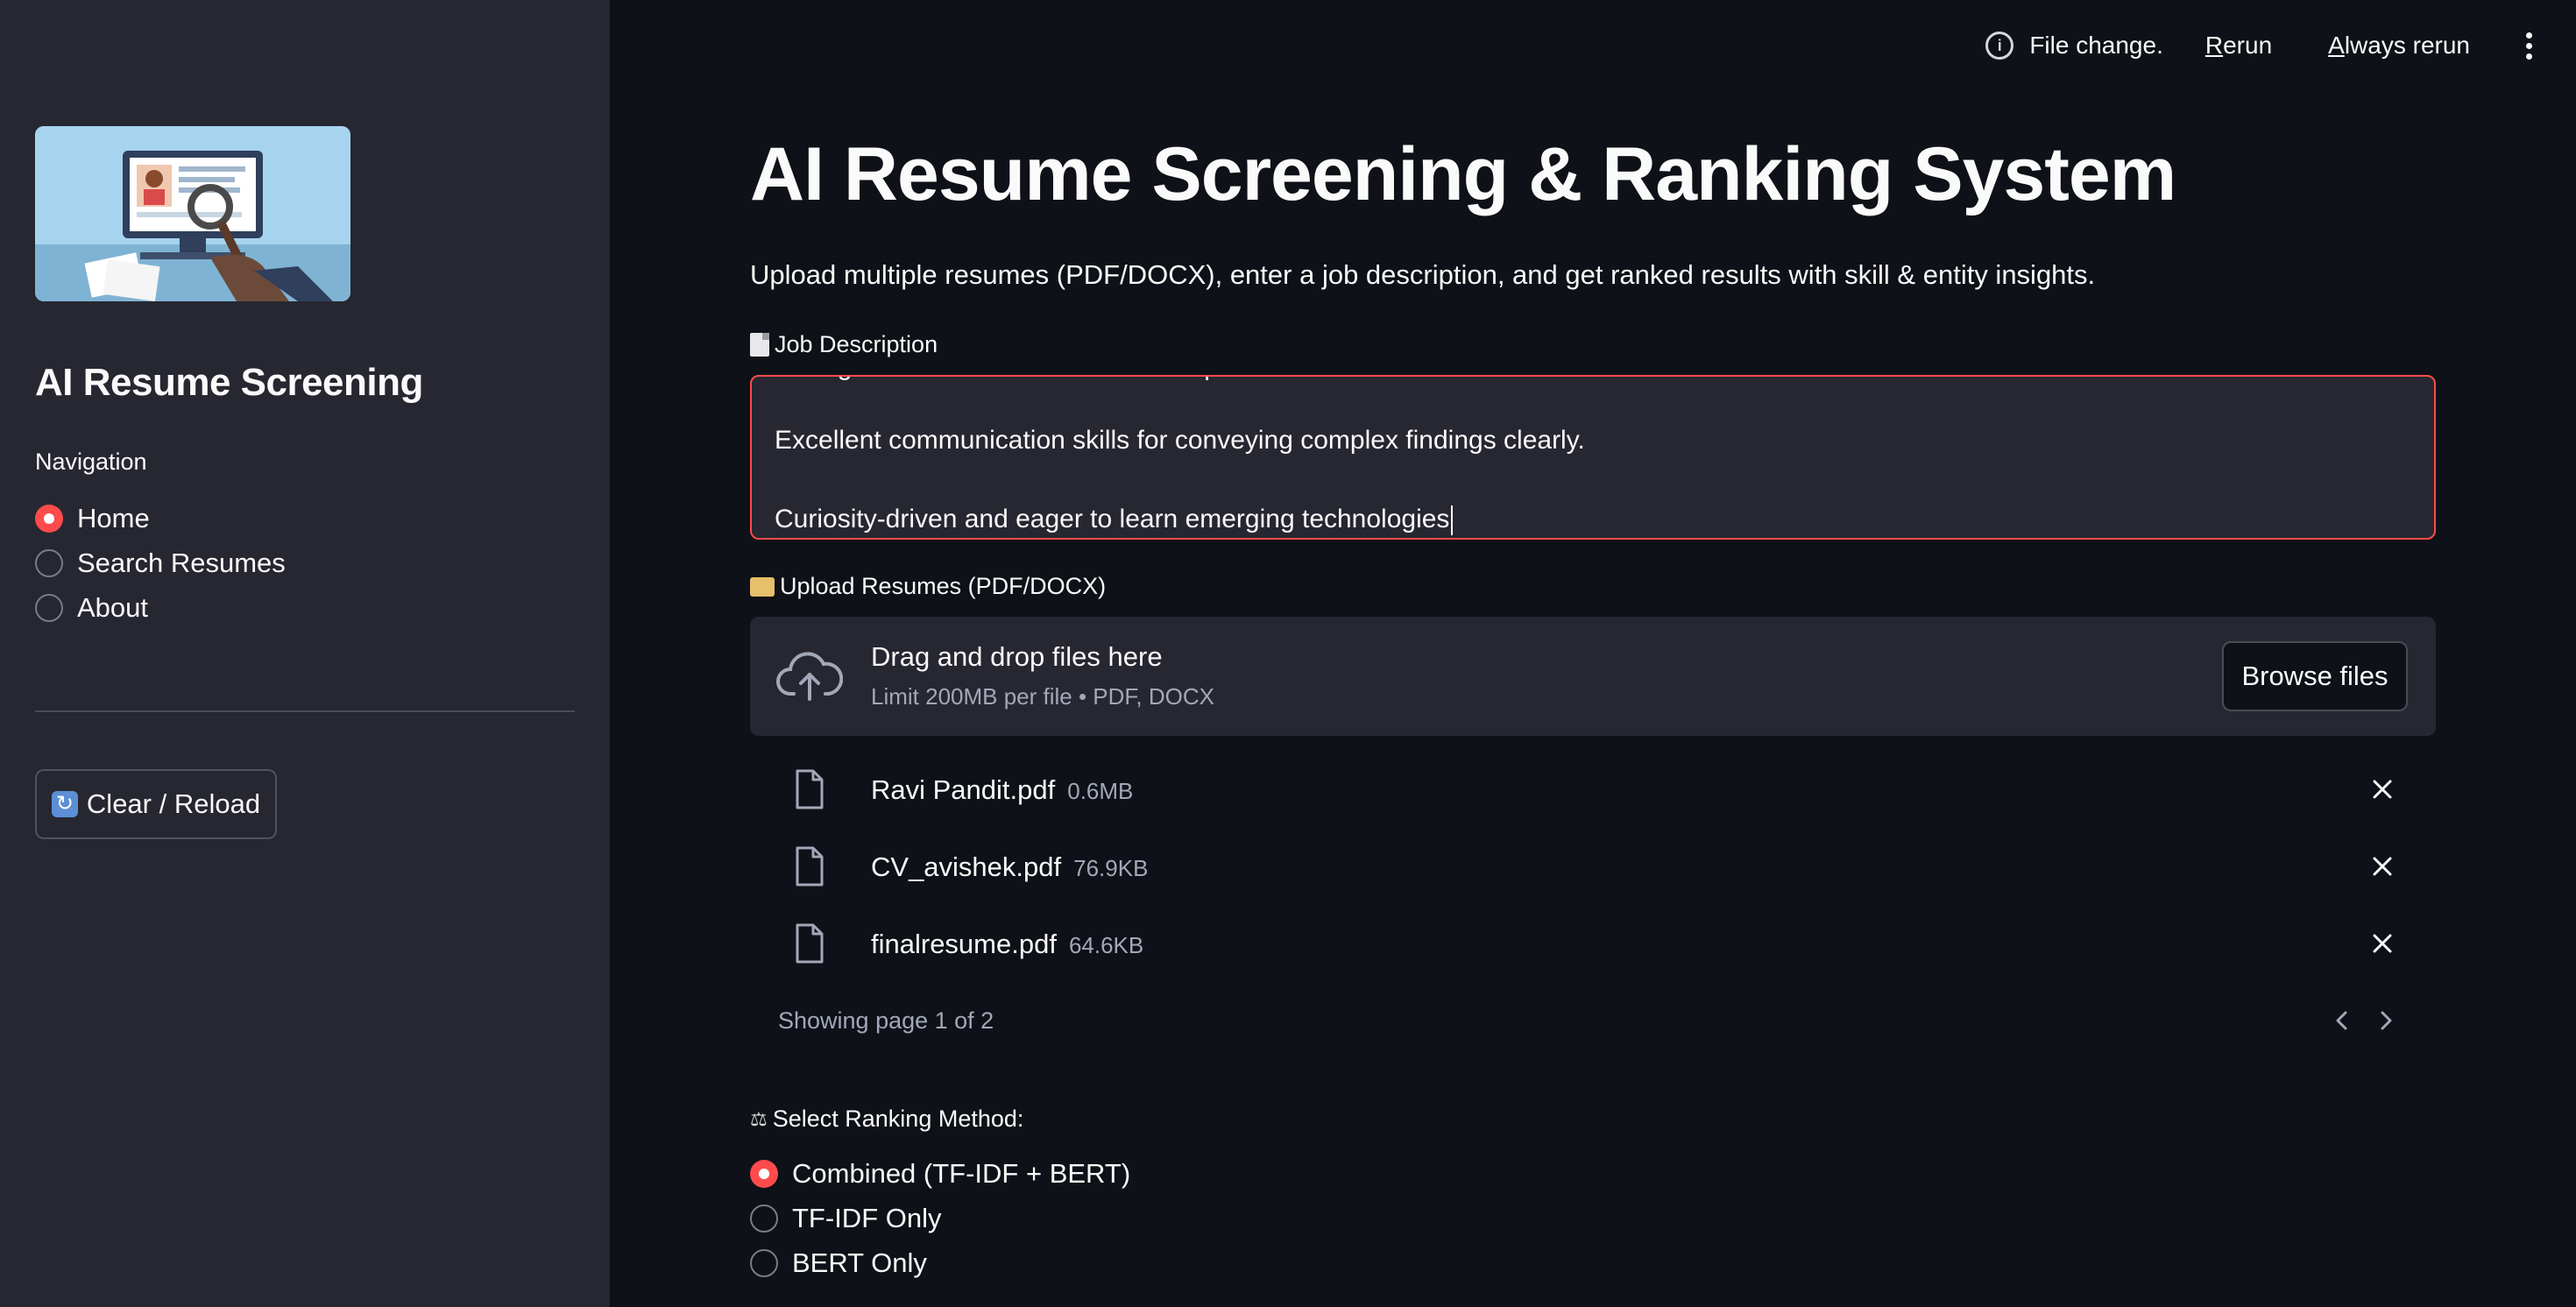 Image resolution: width=2576 pixels, height=1307 pixels. Describe the element at coordinates (759, 345) in the screenshot. I see `document-icon` at that location.